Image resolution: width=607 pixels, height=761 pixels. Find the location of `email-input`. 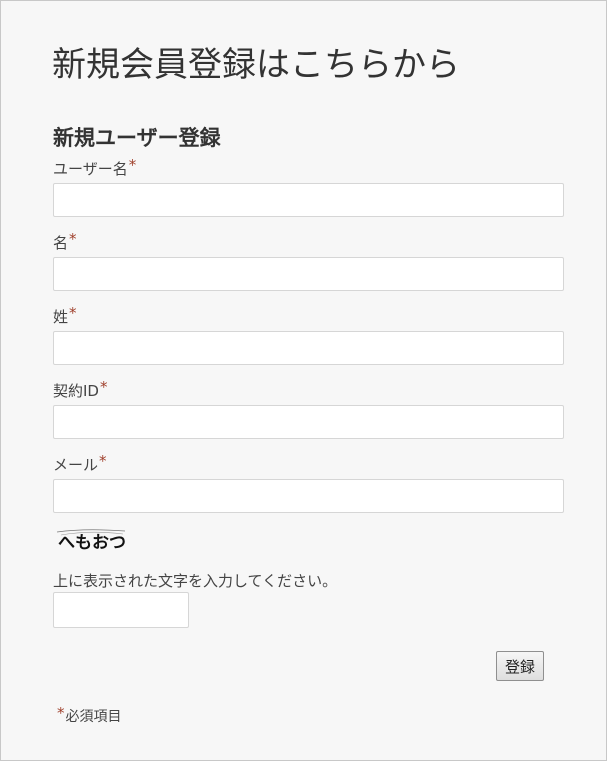

email-input is located at coordinates (308, 496).